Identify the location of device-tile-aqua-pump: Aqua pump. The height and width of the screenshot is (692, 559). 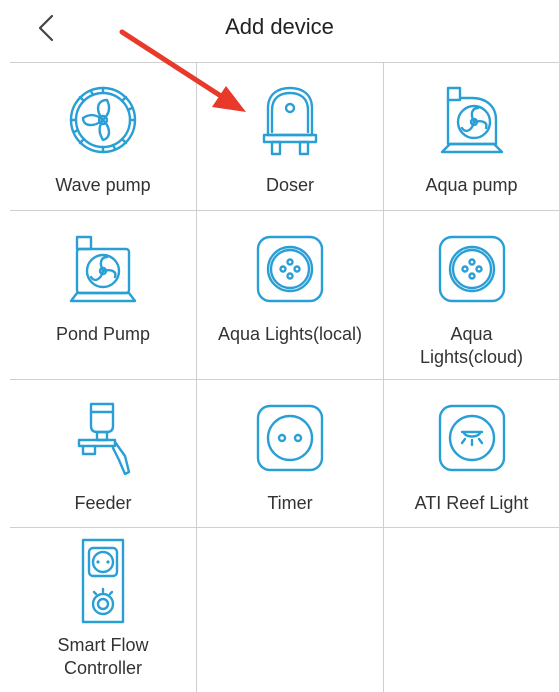
(471, 136).